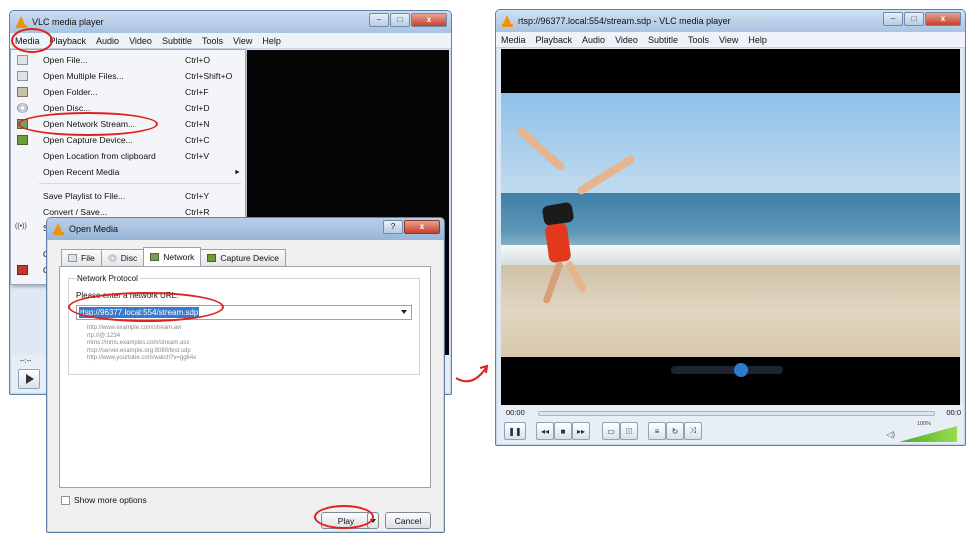 This screenshot has width=967, height=535. I want to click on disc-icon, so click(22, 108).